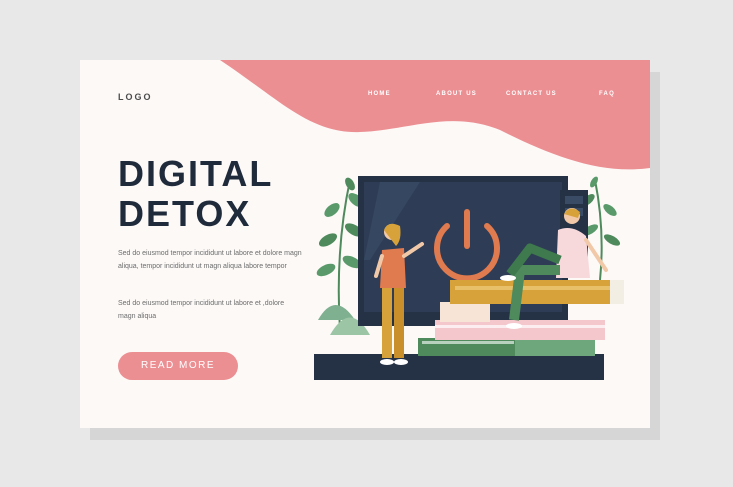 Image resolution: width=733 pixels, height=487 pixels. Describe the element at coordinates (178, 366) in the screenshot. I see `read-more-button: READ MORE` at that location.